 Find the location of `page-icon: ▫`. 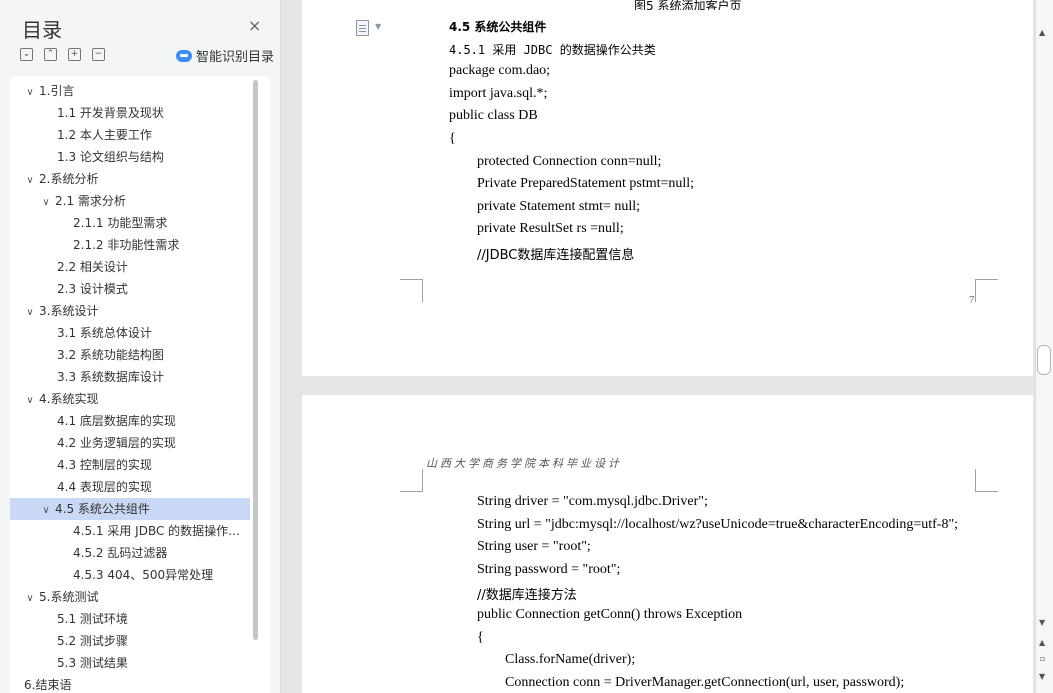

page-icon: ▫ is located at coordinates (1042, 658).